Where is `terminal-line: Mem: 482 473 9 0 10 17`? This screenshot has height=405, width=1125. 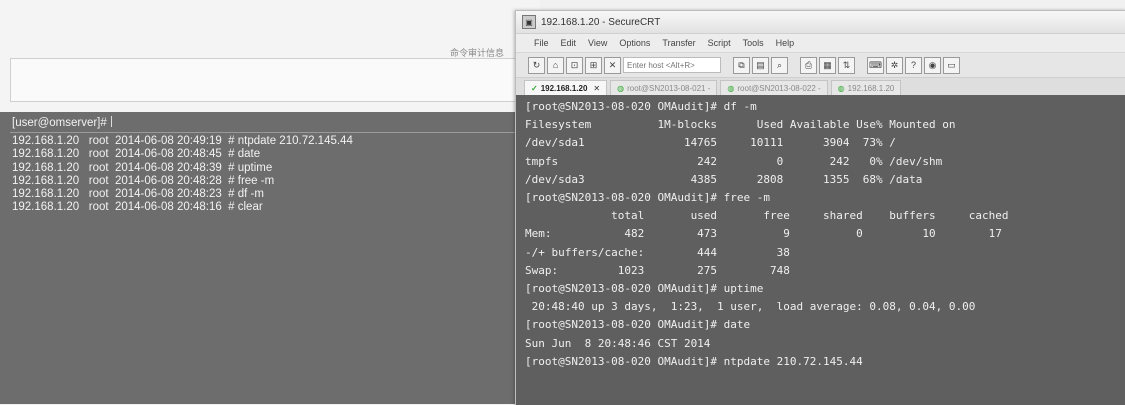 terminal-line: Mem: 482 473 9 0 10 17 is located at coordinates (763, 234).